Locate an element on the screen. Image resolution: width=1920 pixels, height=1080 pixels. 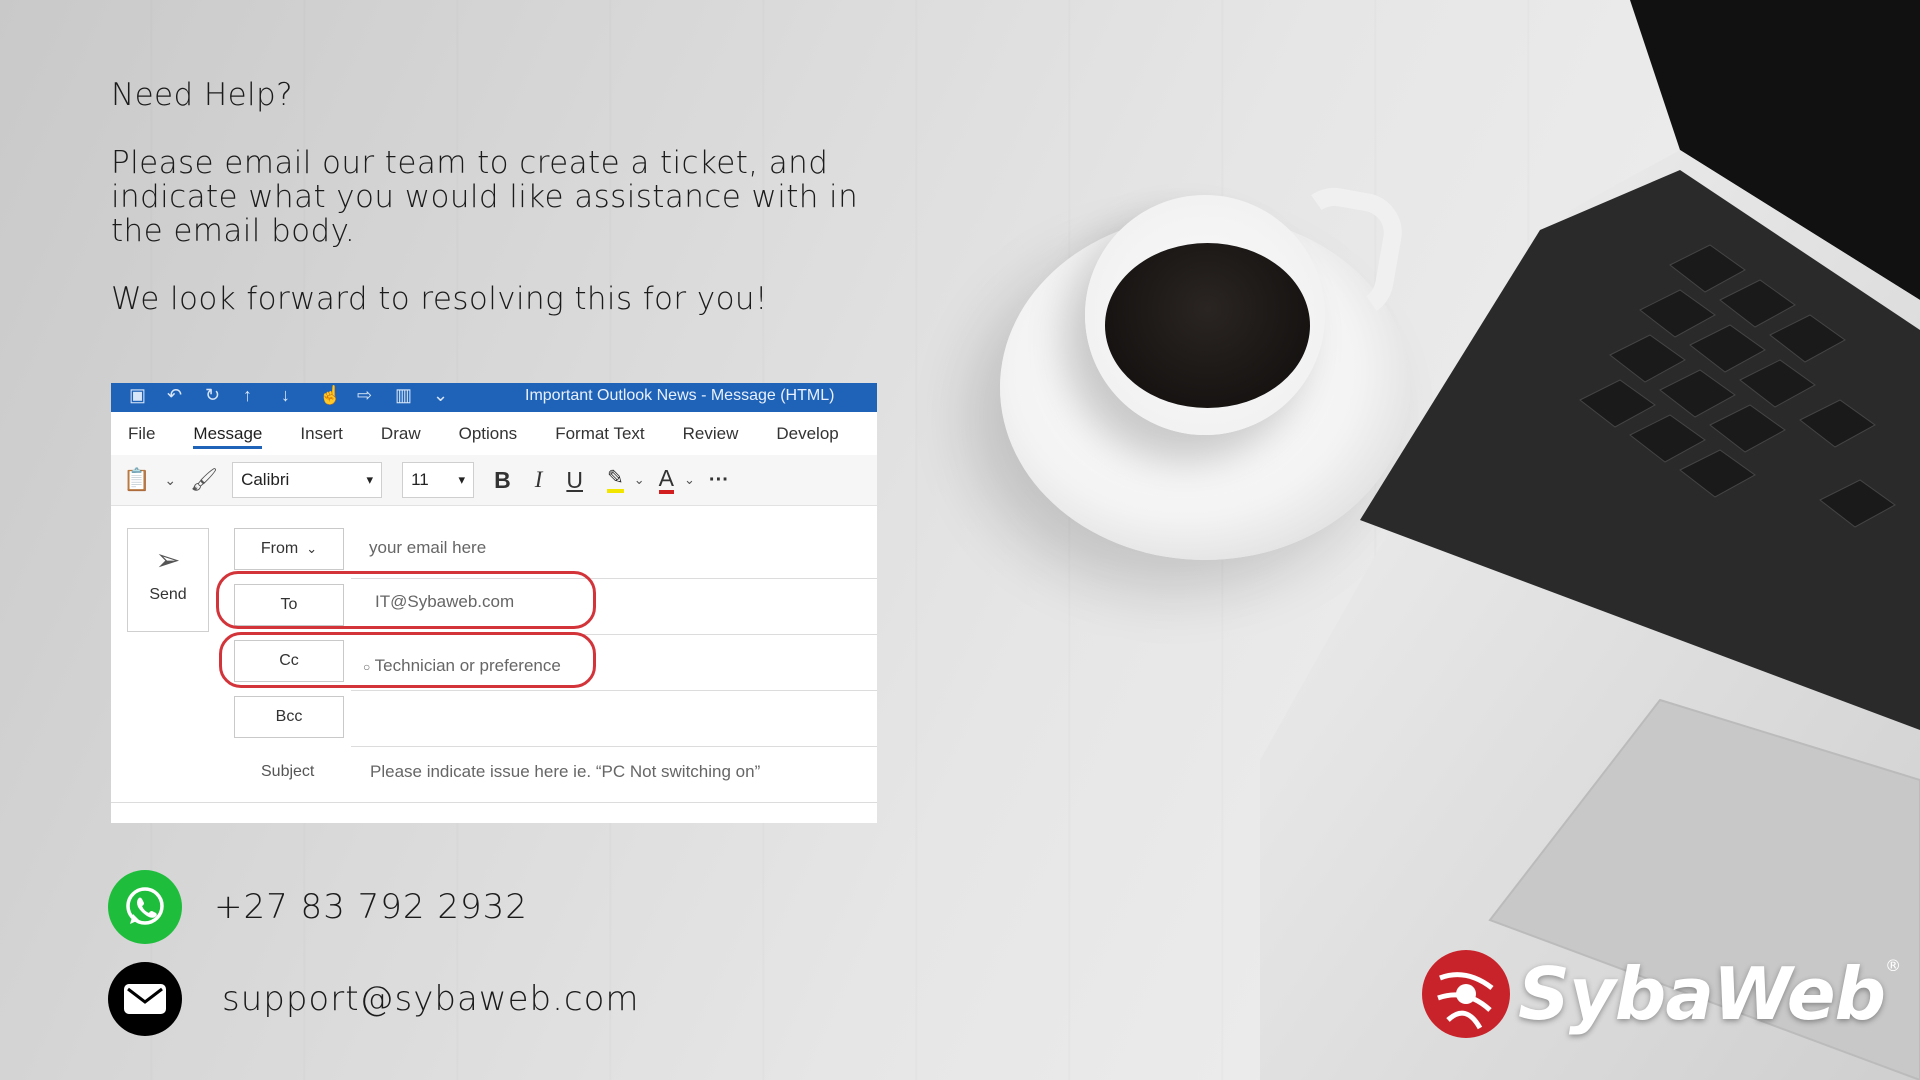
send-icon: ➢ is located at coordinates (168, 560).